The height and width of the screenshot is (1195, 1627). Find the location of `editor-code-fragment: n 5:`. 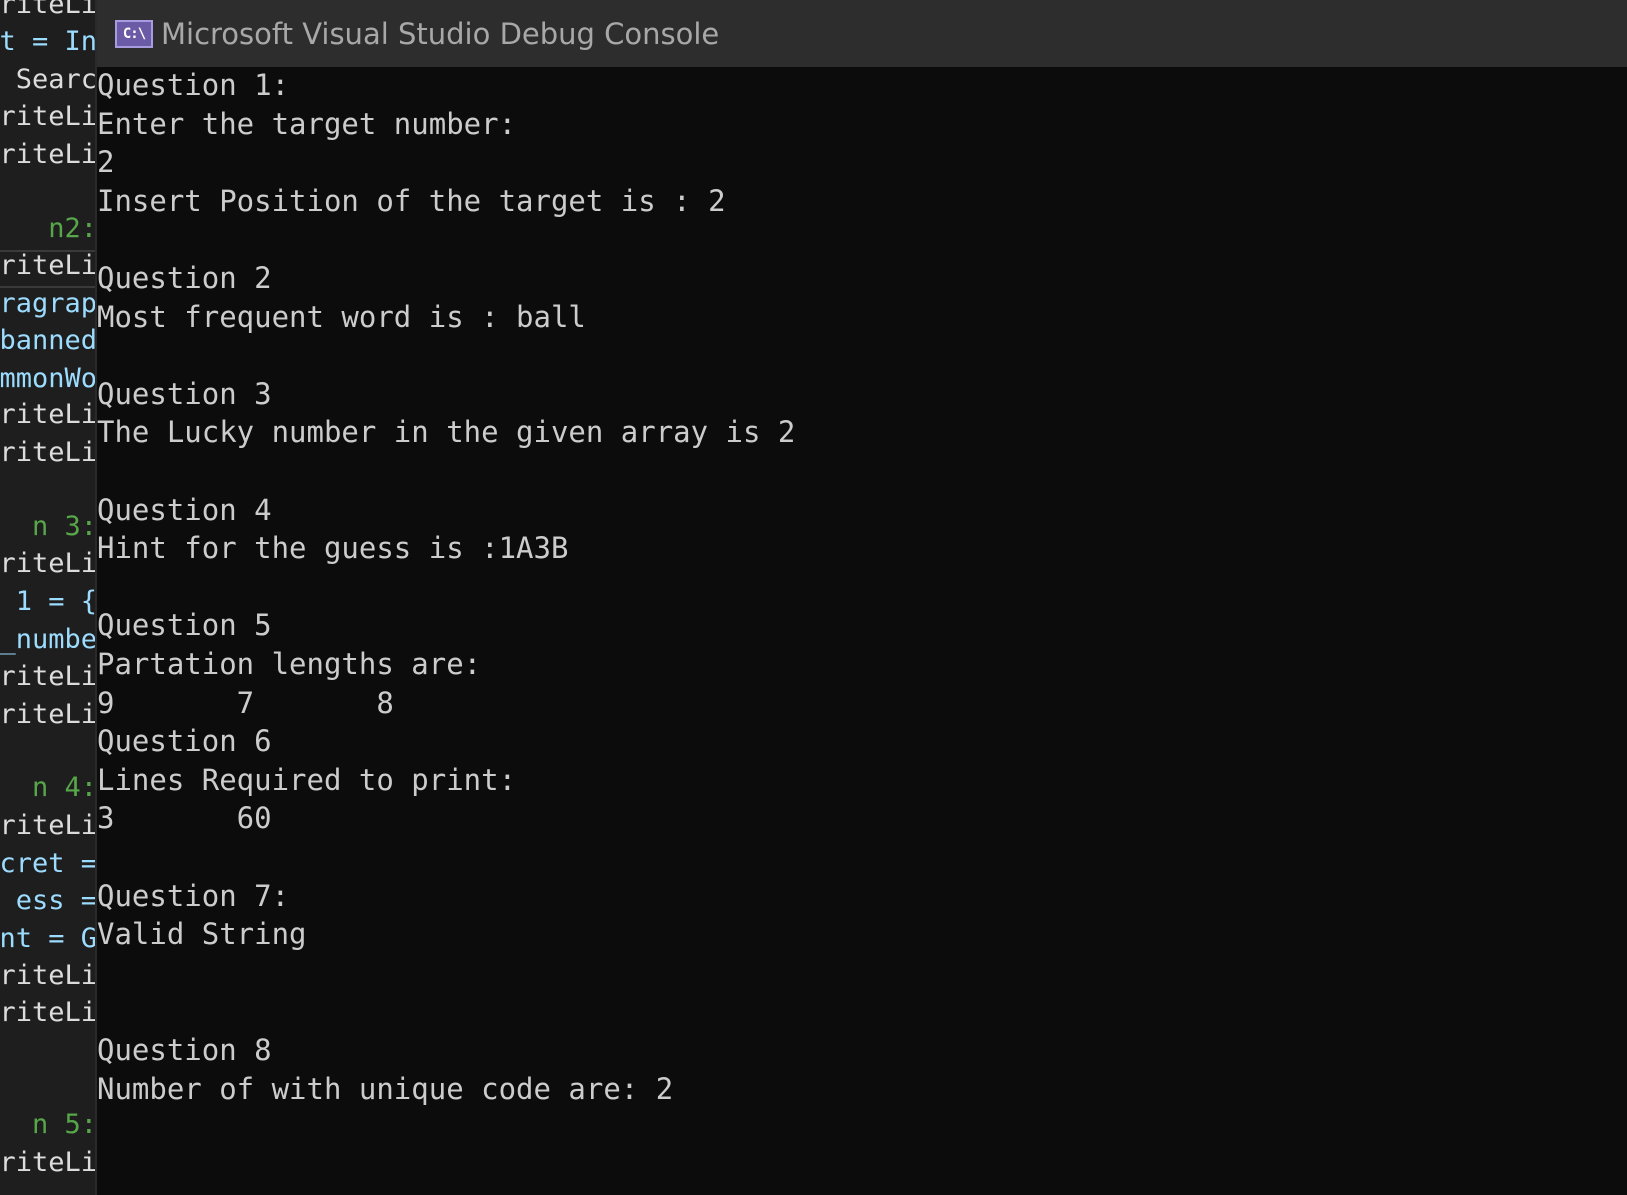

editor-code-fragment: n 5: is located at coordinates (64, 1124).